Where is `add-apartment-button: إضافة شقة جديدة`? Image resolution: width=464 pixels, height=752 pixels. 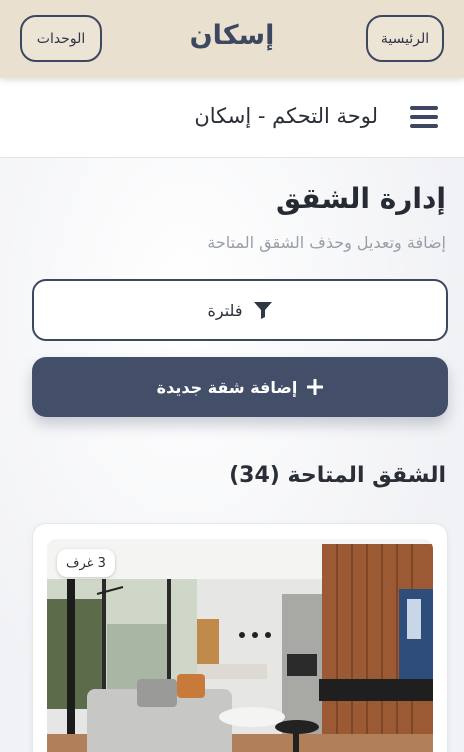 add-apartment-button: إضافة شقة جديدة is located at coordinates (240, 387).